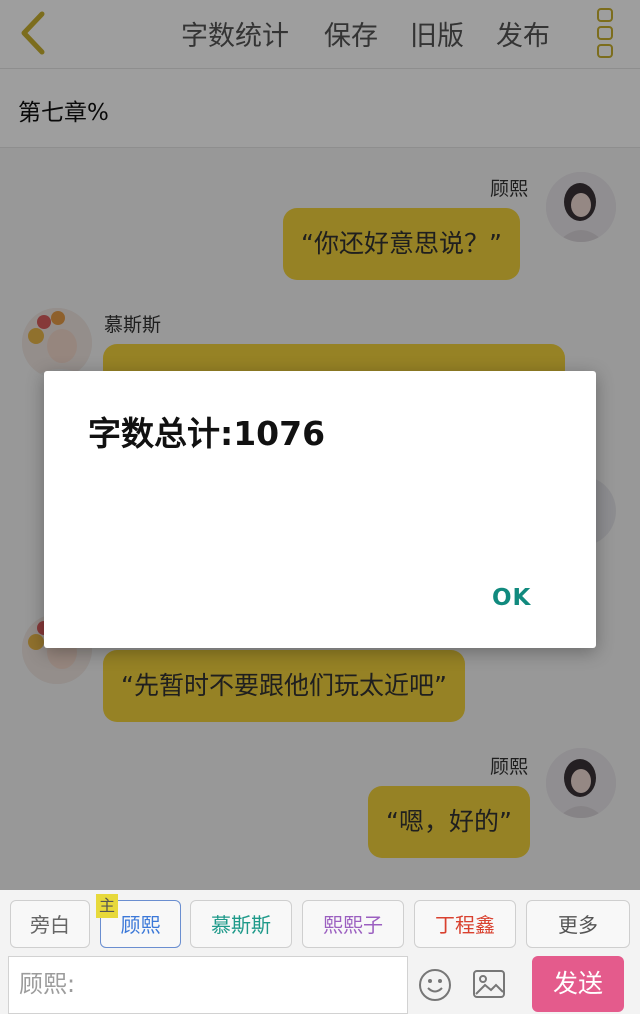 This screenshot has height=1014, width=640. I want to click on chip-label: 旁白, so click(50, 925).